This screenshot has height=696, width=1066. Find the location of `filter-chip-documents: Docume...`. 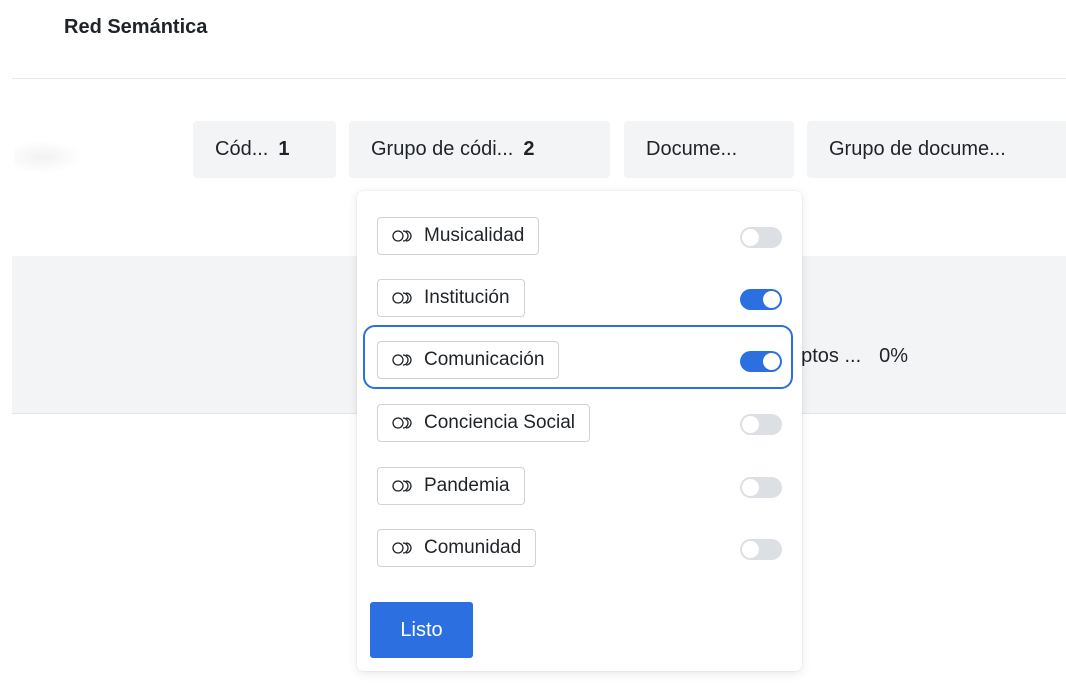

filter-chip-documents: Docume... is located at coordinates (709, 149).